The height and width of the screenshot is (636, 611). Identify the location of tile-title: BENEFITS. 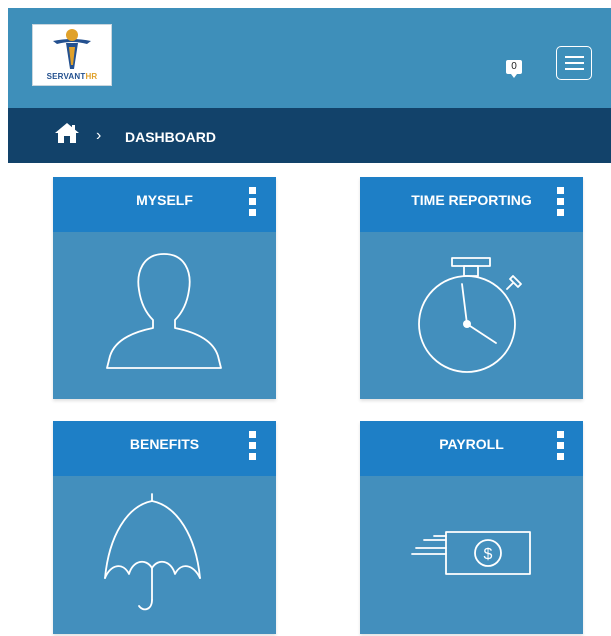
(164, 444).